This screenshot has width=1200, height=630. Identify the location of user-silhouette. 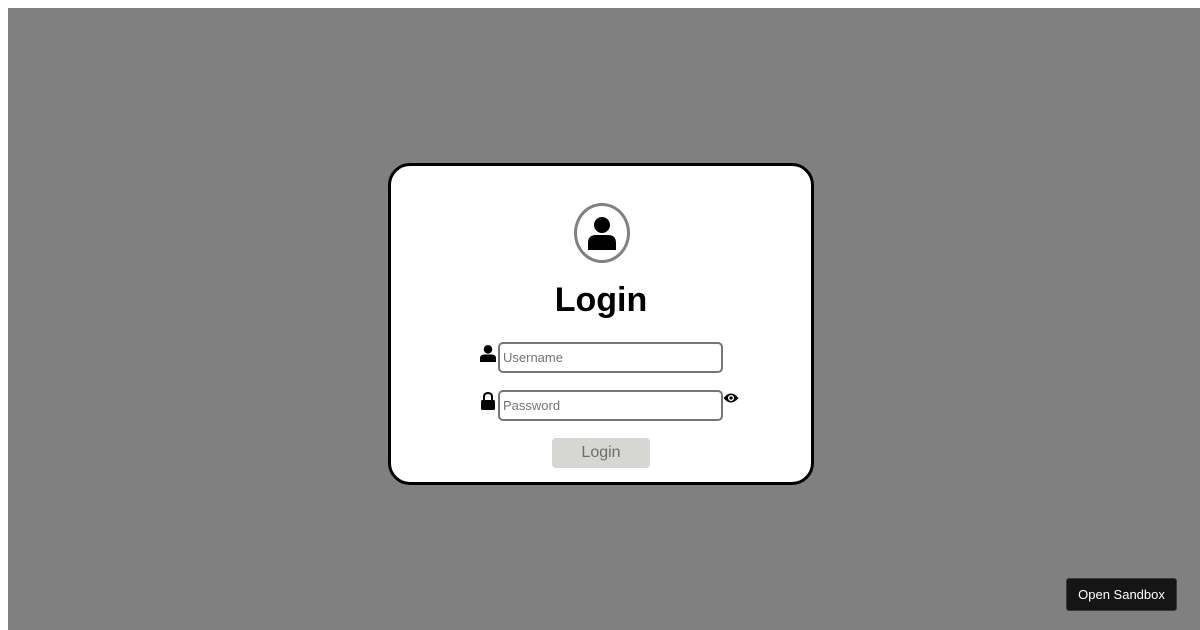
(602, 233).